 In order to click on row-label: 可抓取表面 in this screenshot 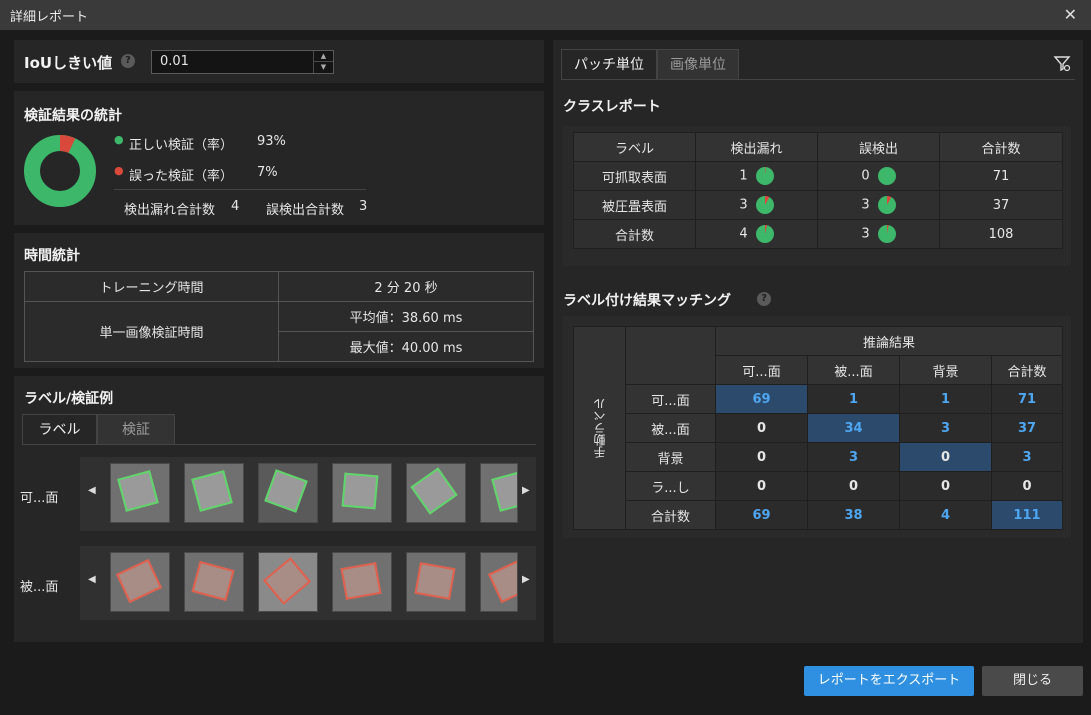, I will do `click(634, 176)`.